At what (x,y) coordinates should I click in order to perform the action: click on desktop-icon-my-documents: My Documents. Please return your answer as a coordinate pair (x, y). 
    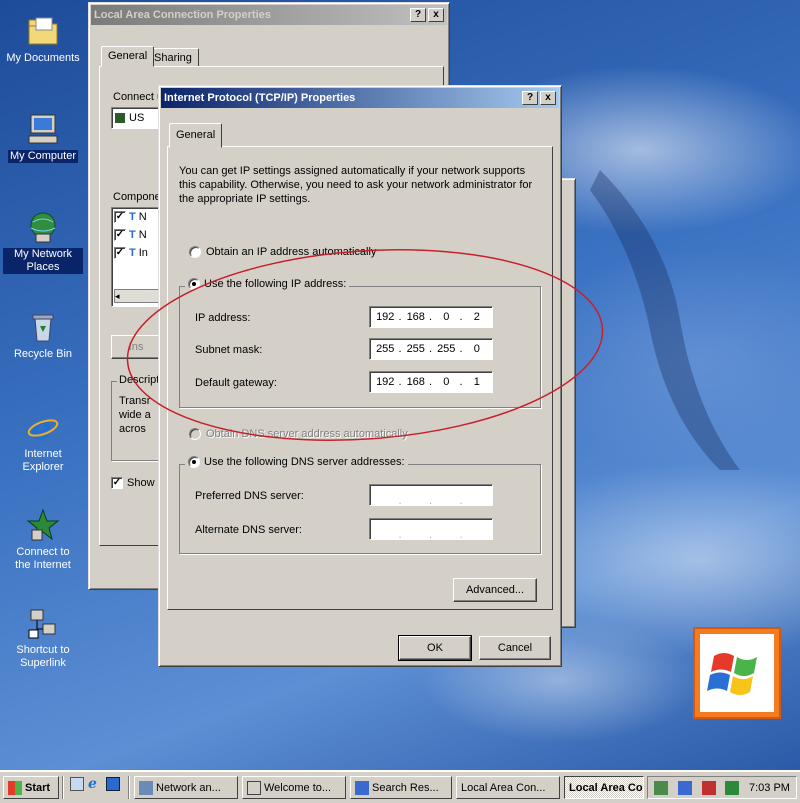
    Looking at the image, I should click on (43, 39).